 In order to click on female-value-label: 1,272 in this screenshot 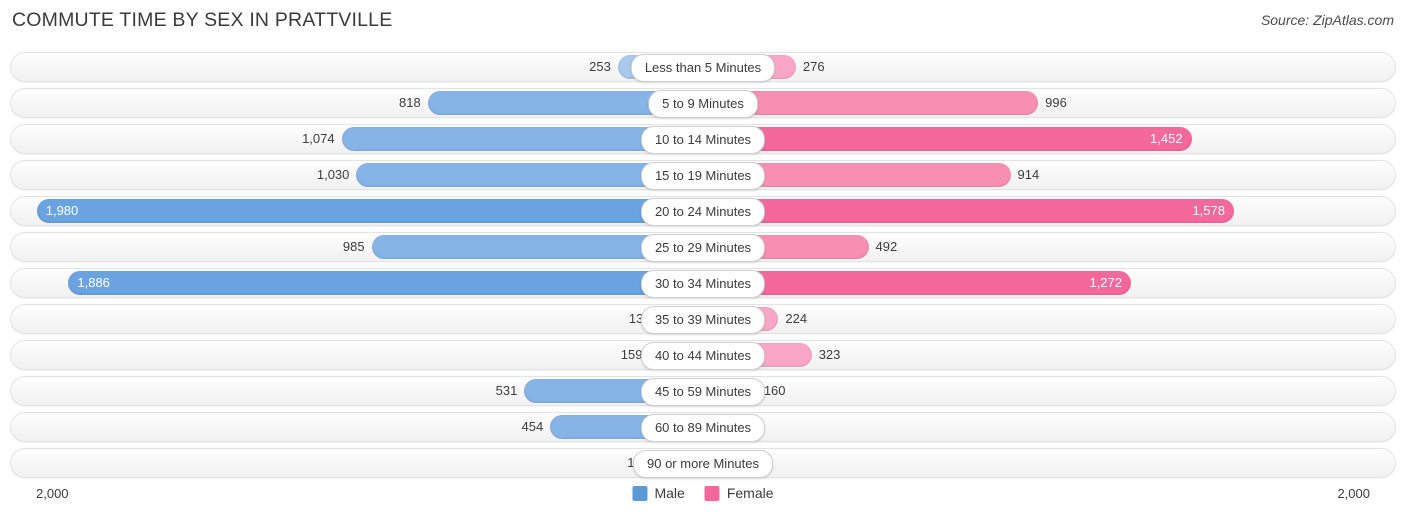, I will do `click(1106, 282)`.